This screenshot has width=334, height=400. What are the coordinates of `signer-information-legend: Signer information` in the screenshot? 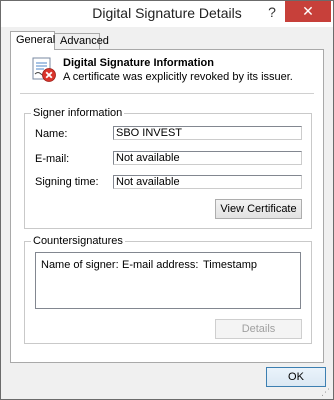 It's located at (78, 113).